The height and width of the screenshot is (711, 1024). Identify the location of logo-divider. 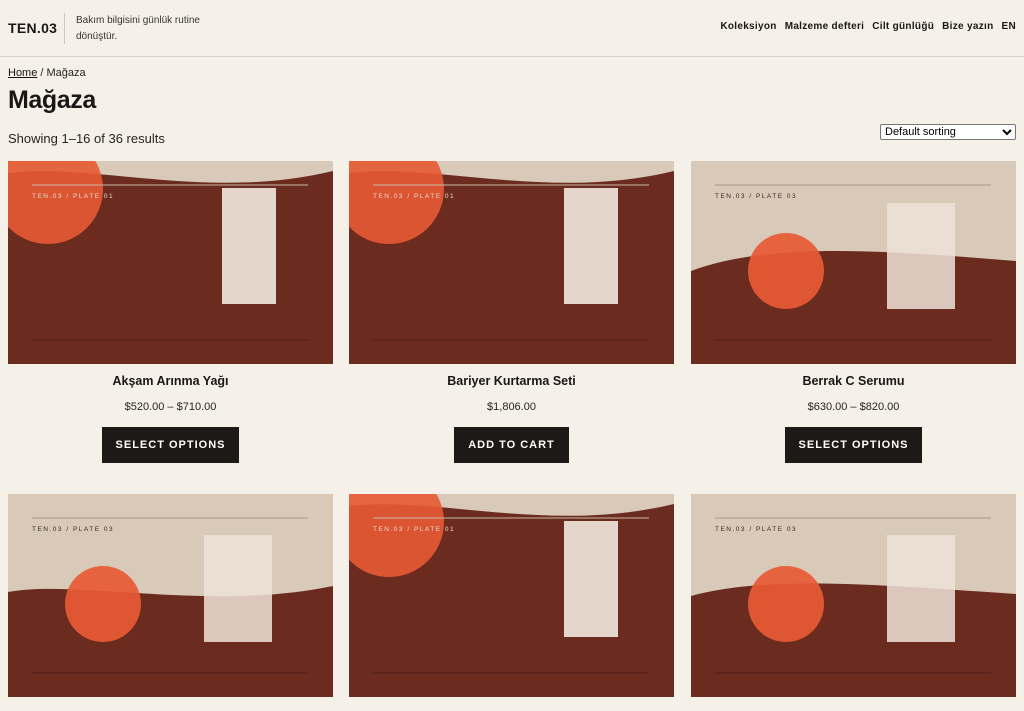
(64, 28).